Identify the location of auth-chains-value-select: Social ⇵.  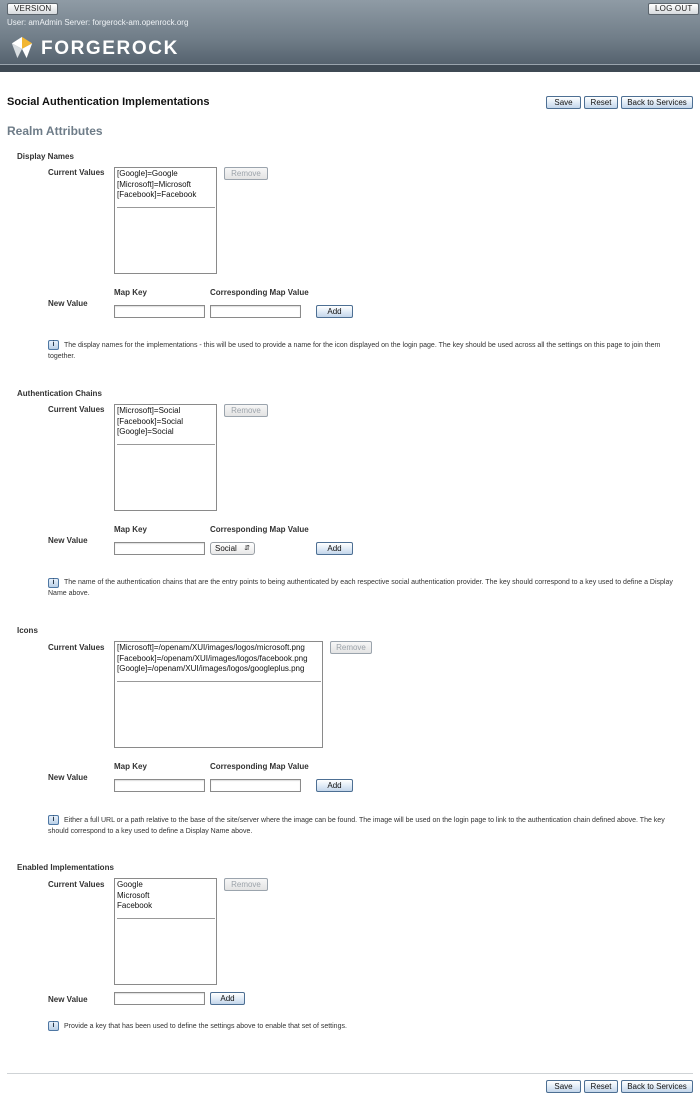
(232, 548).